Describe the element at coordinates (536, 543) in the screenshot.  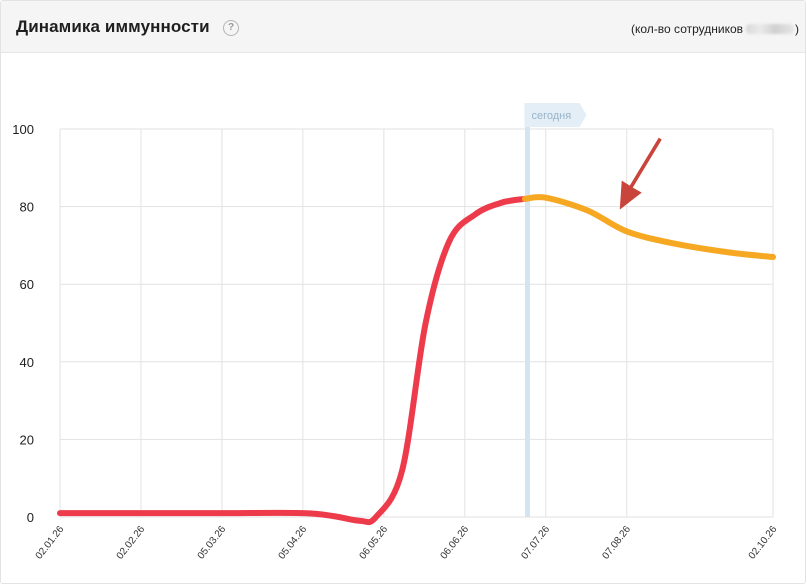
I see `x-tick-label-6: 07.07.26` at that location.